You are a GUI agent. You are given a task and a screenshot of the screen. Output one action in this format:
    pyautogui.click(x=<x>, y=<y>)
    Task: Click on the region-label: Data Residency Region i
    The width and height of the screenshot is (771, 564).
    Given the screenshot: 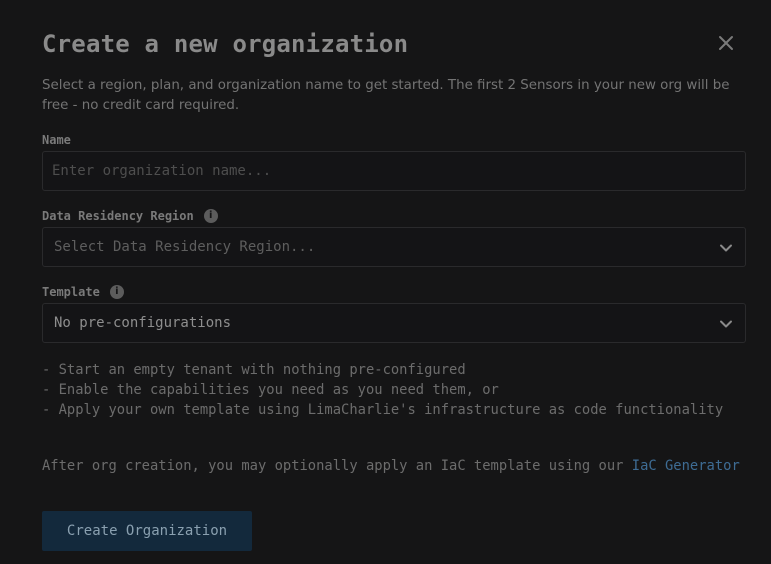 What is the action you would take?
    pyautogui.click(x=130, y=216)
    